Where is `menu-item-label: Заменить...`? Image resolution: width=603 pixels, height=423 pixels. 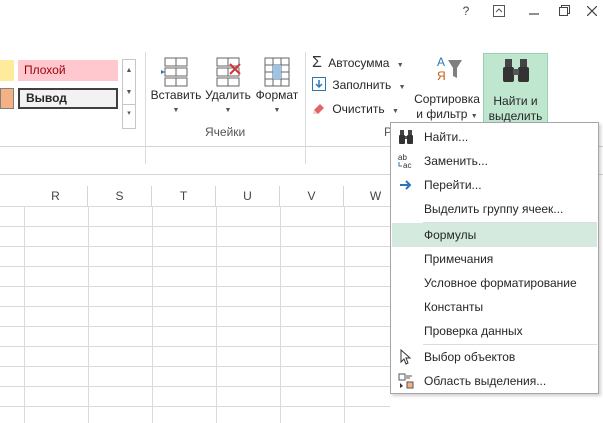 menu-item-label: Заменить... is located at coordinates (456, 161).